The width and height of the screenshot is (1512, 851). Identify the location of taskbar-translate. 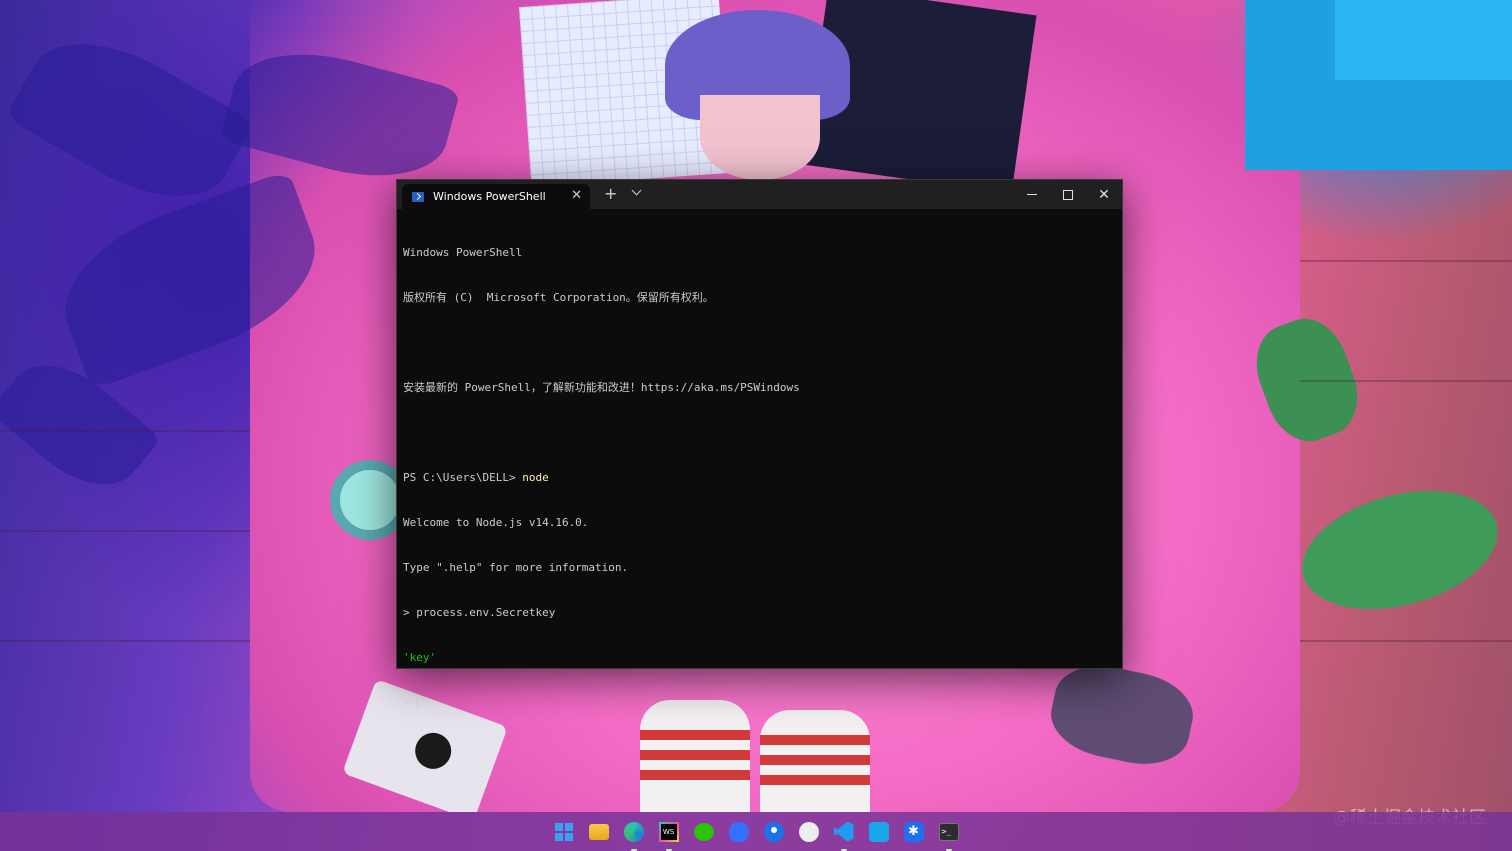
(879, 832).